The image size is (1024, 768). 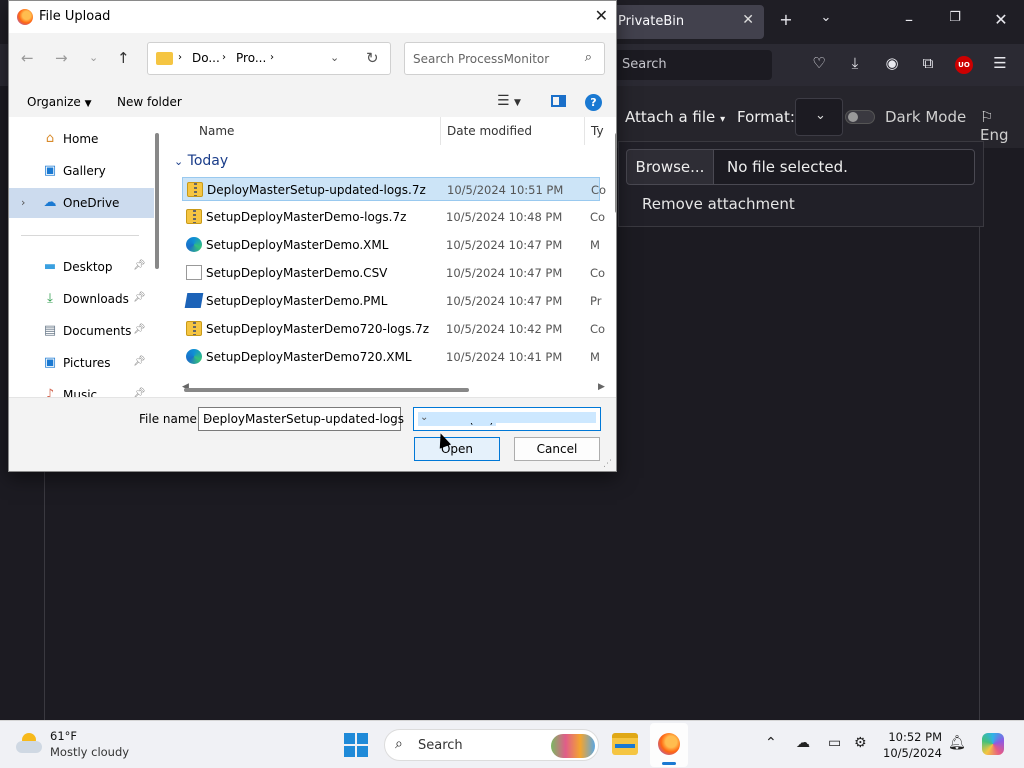 I want to click on up-icon: ↑, so click(x=123, y=58).